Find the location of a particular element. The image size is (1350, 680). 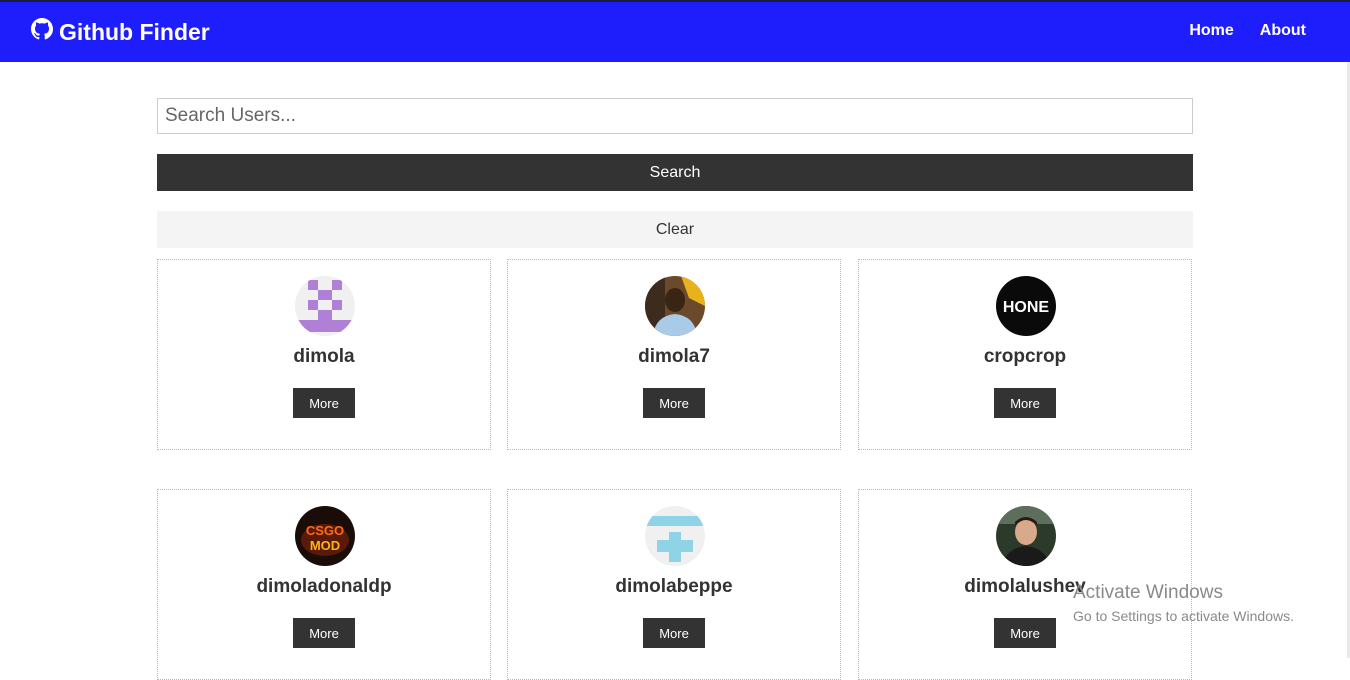

brand: Github Finder is located at coordinates (120, 32).